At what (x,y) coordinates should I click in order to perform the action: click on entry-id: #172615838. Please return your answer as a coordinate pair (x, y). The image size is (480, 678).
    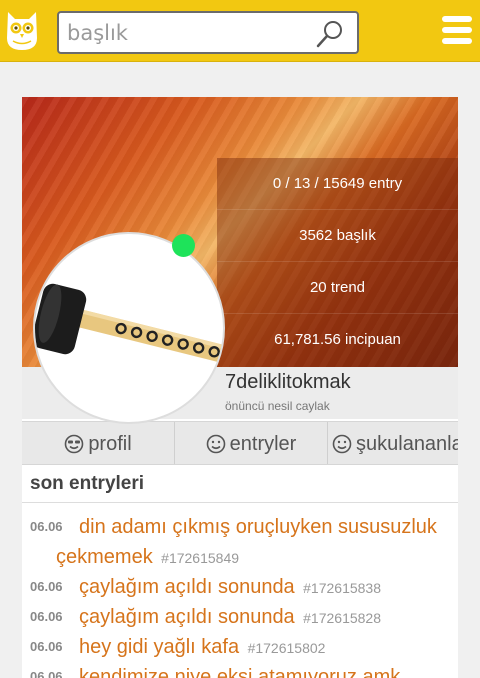
    Looking at the image, I should click on (342, 588).